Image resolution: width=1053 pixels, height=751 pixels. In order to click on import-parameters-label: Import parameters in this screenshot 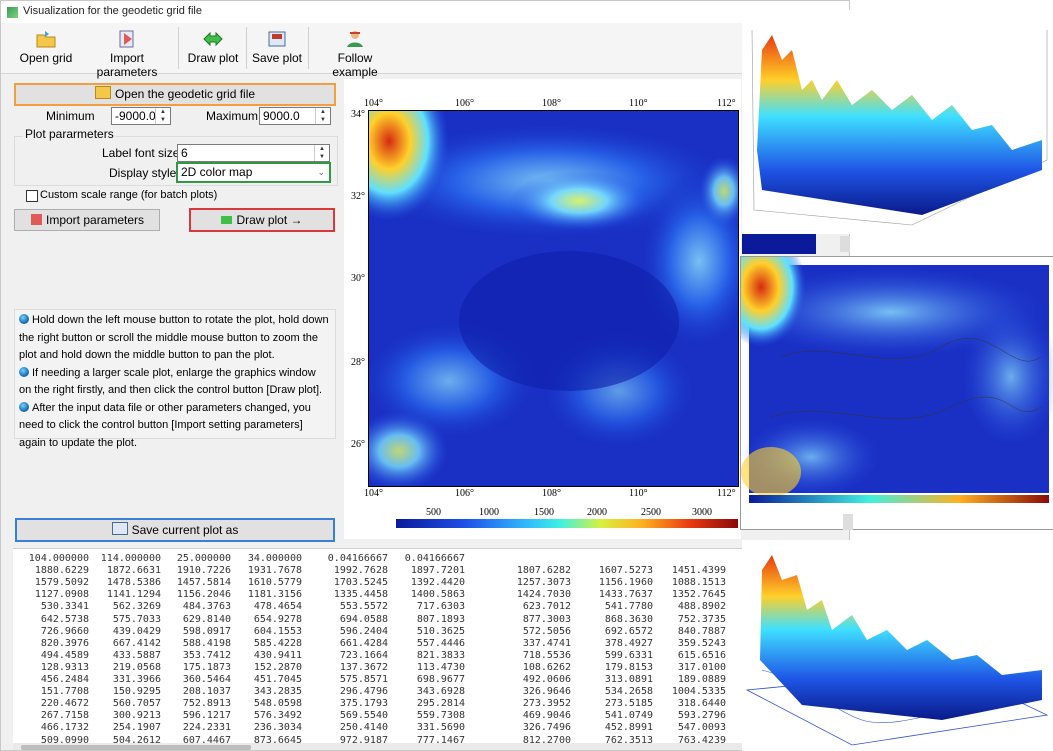, I will do `click(127, 65)`.